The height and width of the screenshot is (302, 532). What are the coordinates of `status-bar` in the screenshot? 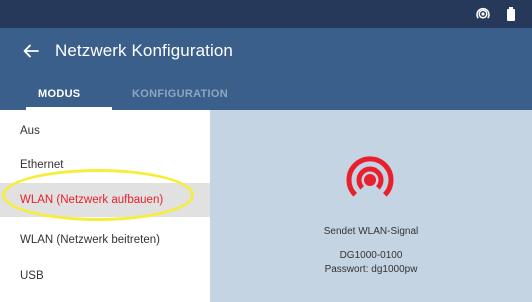 It's located at (266, 14).